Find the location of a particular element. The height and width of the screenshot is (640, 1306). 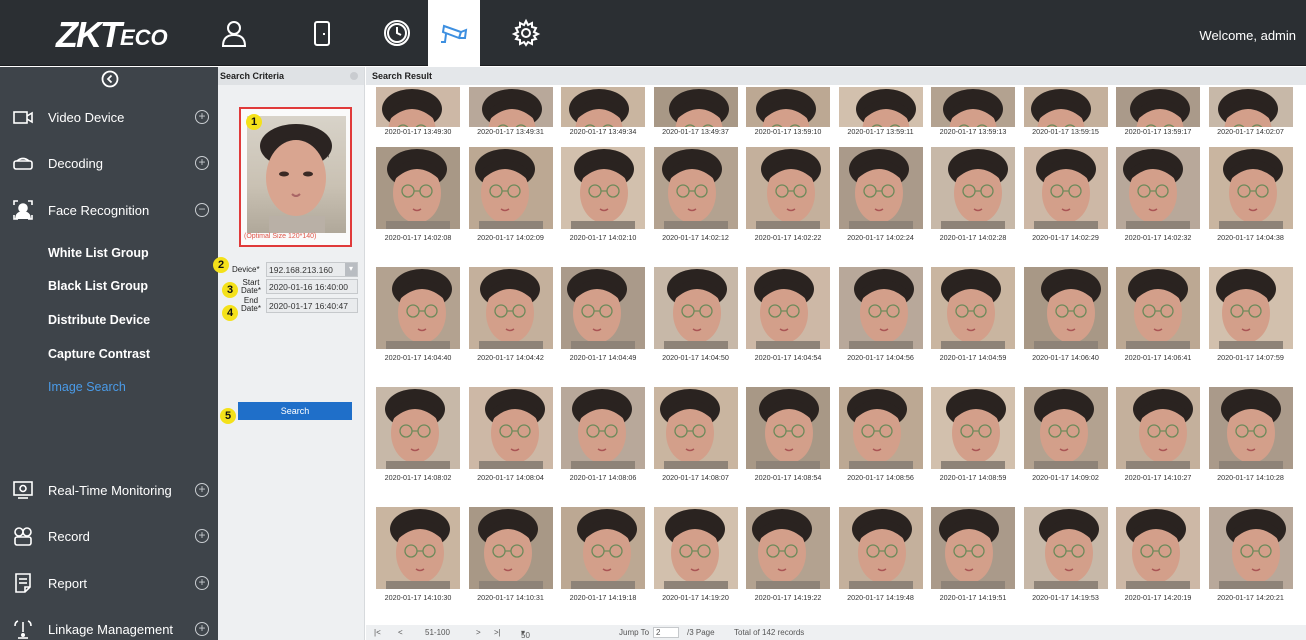

first-page-button: |< is located at coordinates (377, 632).